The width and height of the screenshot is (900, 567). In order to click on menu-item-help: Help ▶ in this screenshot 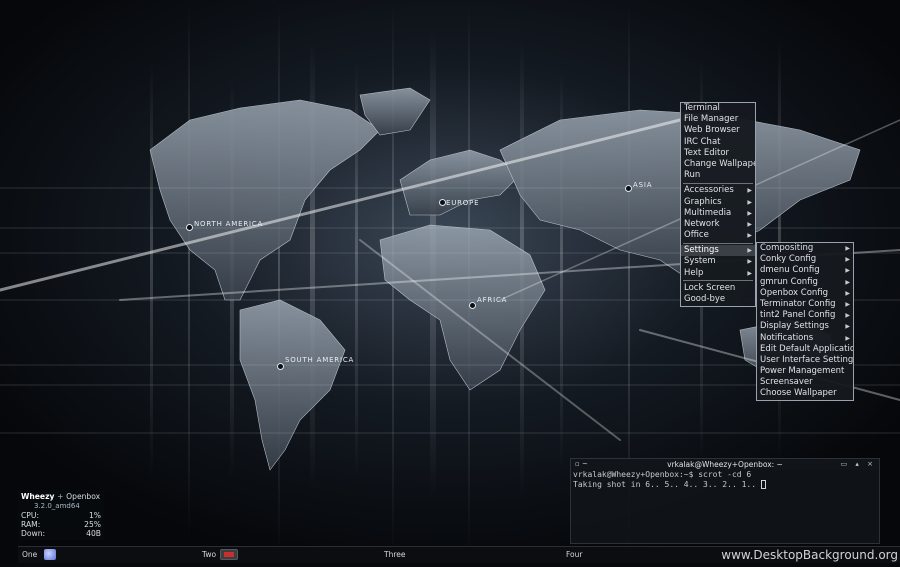, I will do `click(718, 273)`.